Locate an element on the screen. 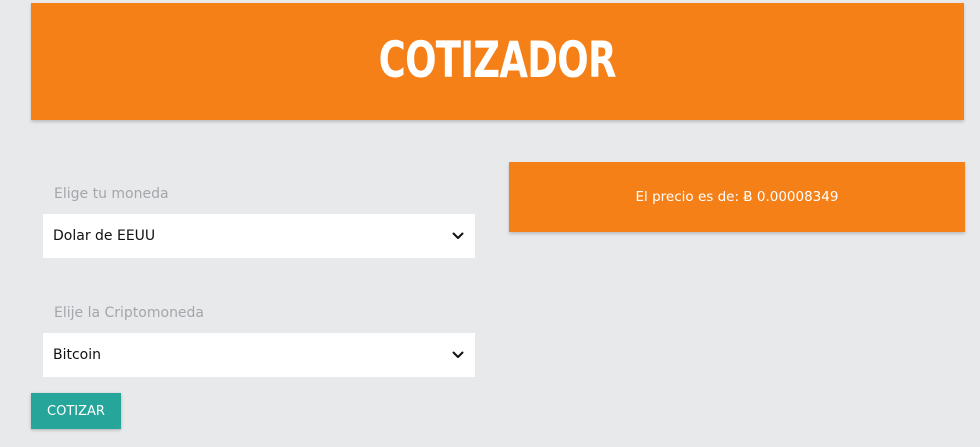 The height and width of the screenshot is (447, 980). currency-label: Elige tu moneda is located at coordinates (111, 194).